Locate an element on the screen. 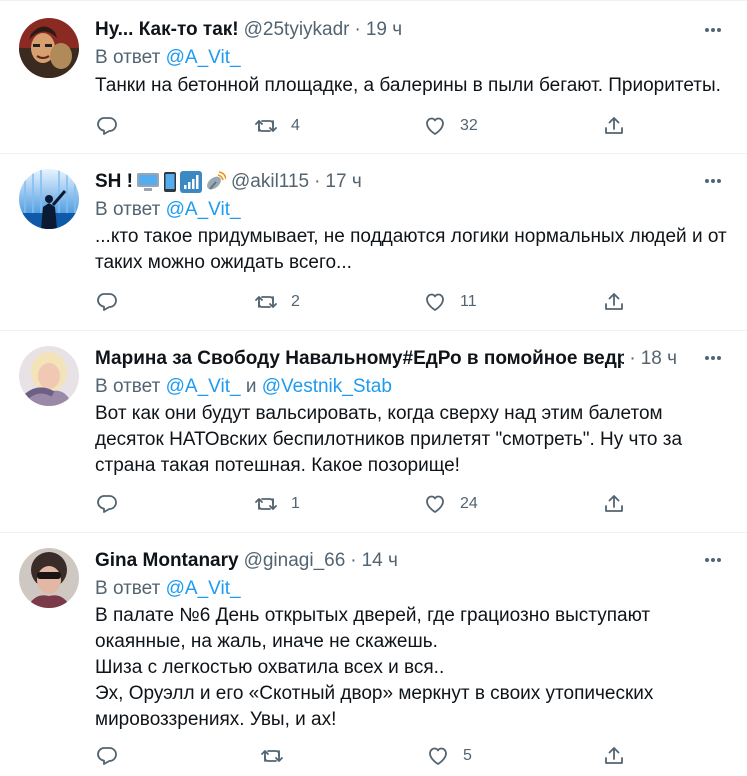 The image size is (747, 776). reply-context: В ответ @A_Vit_ и @Vestnik_Stab is located at coordinates (243, 387).